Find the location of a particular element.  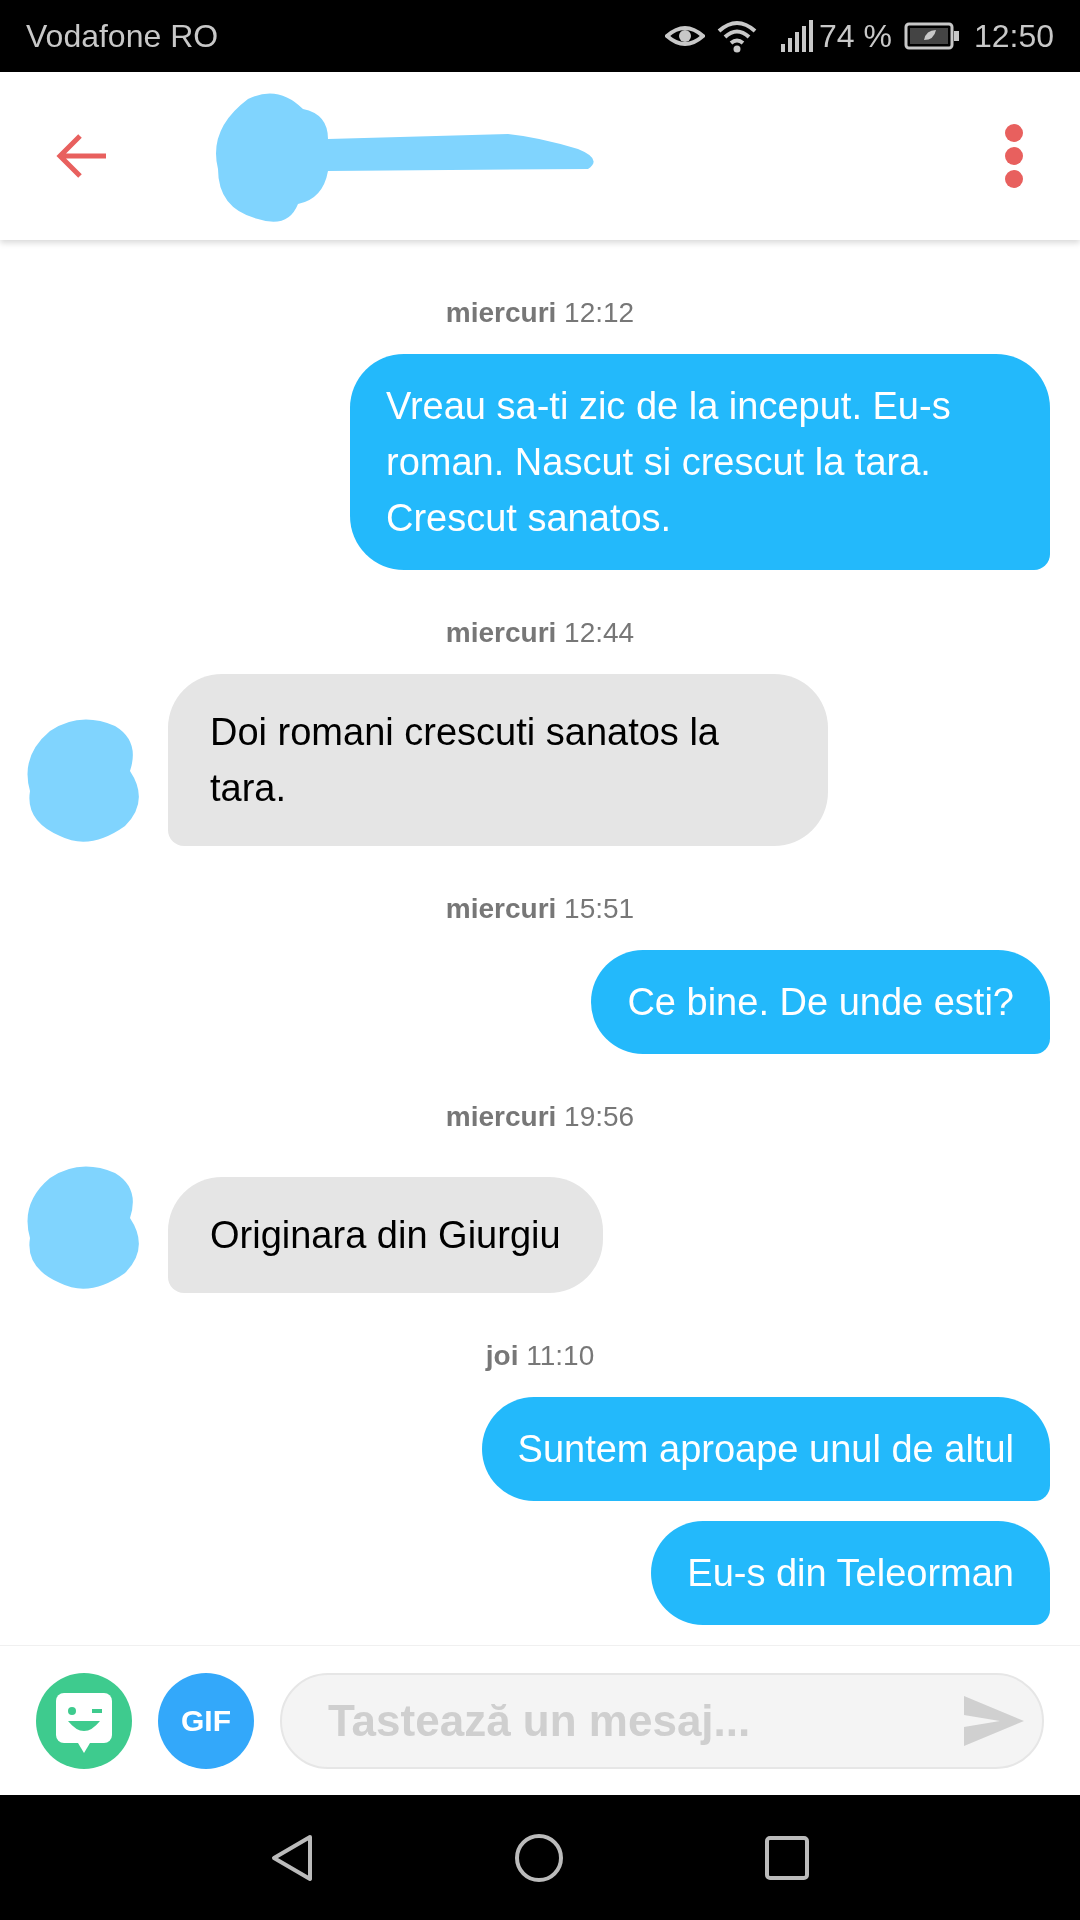

sent-message-bubble: Suntem aproape unul de altul is located at coordinates (765, 1449).